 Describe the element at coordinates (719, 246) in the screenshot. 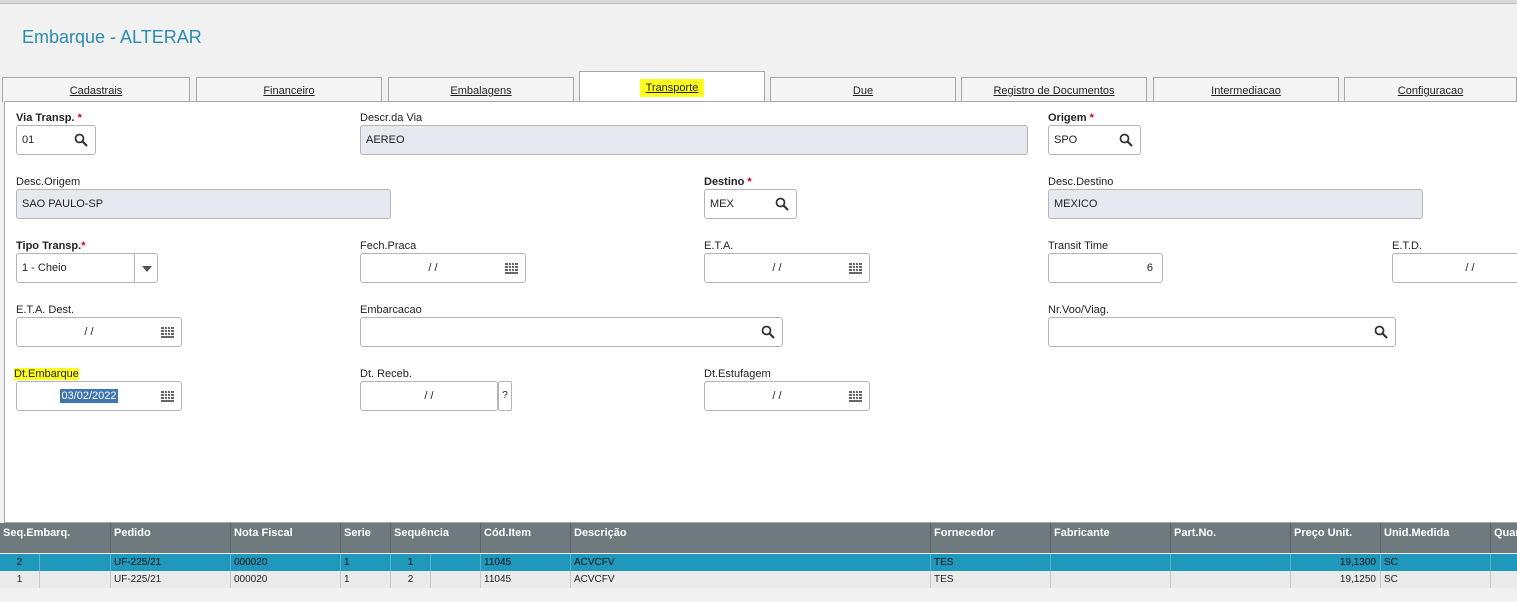

I see `eta-label: E.T.A.` at that location.